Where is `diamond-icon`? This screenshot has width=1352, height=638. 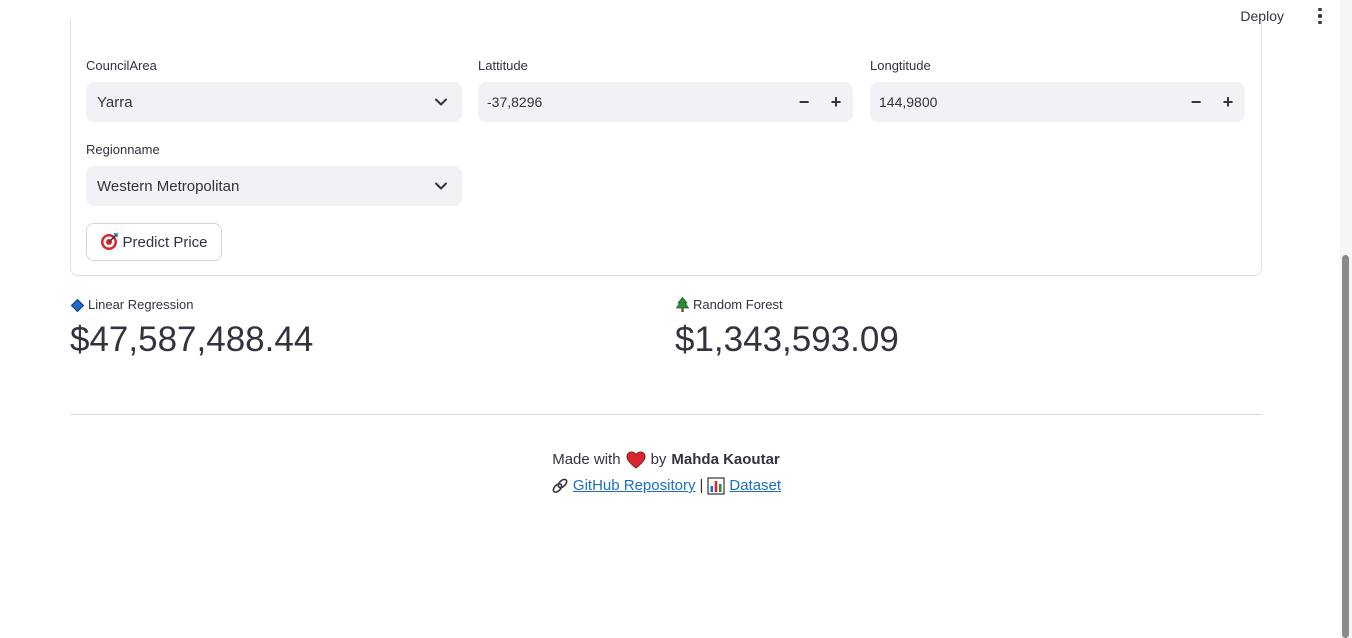 diamond-icon is located at coordinates (77, 305).